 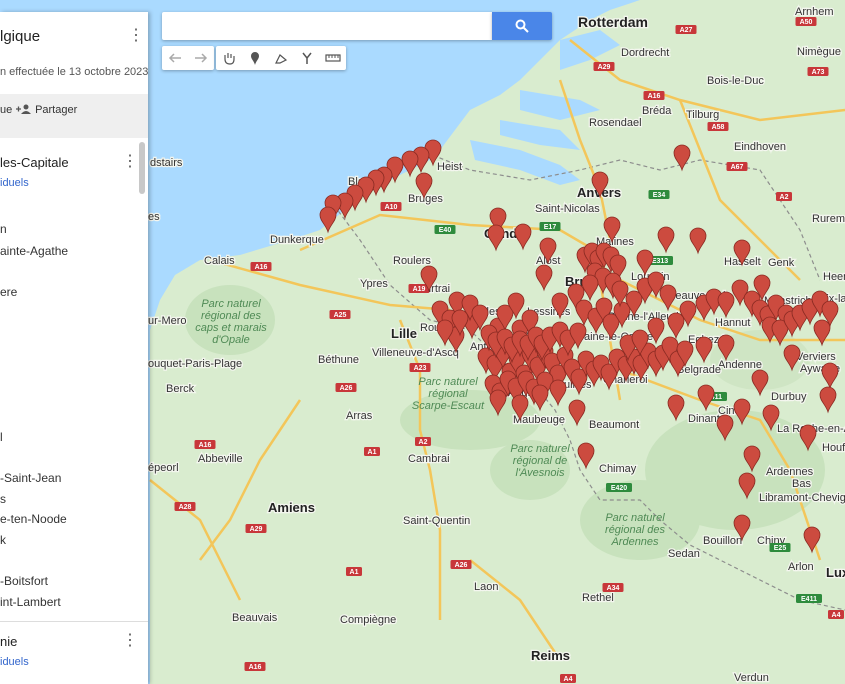 What do you see at coordinates (136, 36) in the screenshot?
I see `map-options-icon: ⋮` at bounding box center [136, 36].